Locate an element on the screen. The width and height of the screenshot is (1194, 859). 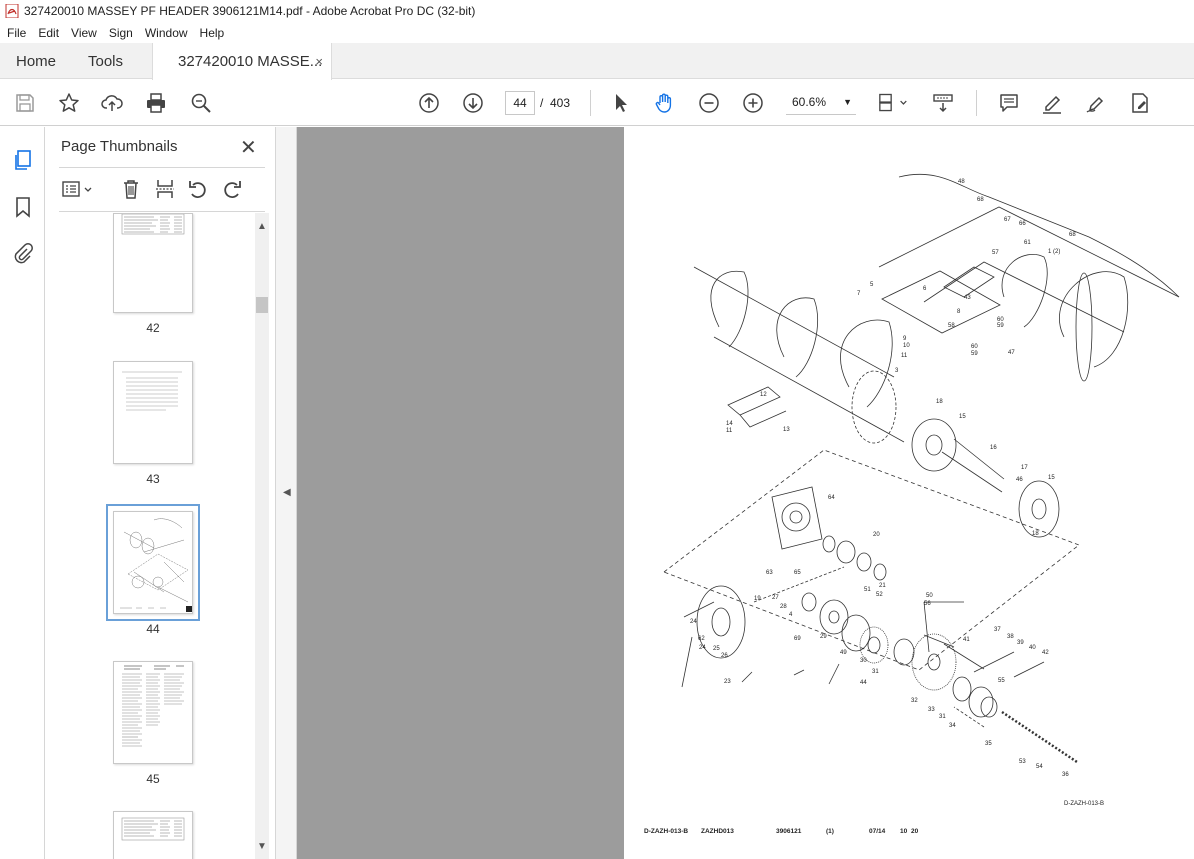
callout: 54 is located at coordinates (1039, 767).